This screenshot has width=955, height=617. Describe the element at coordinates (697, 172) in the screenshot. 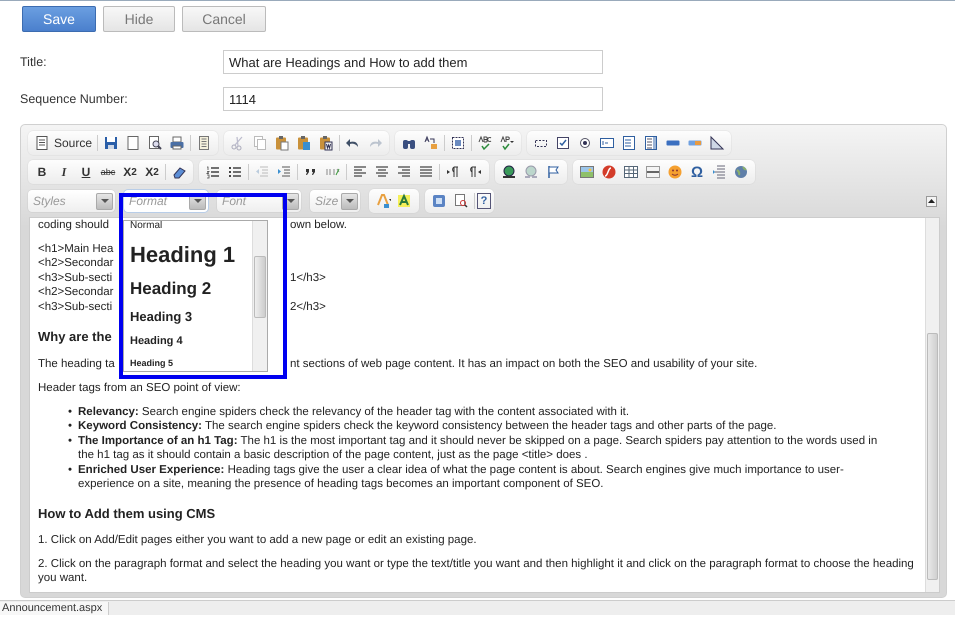

I see `special-character-button: Ω` at that location.